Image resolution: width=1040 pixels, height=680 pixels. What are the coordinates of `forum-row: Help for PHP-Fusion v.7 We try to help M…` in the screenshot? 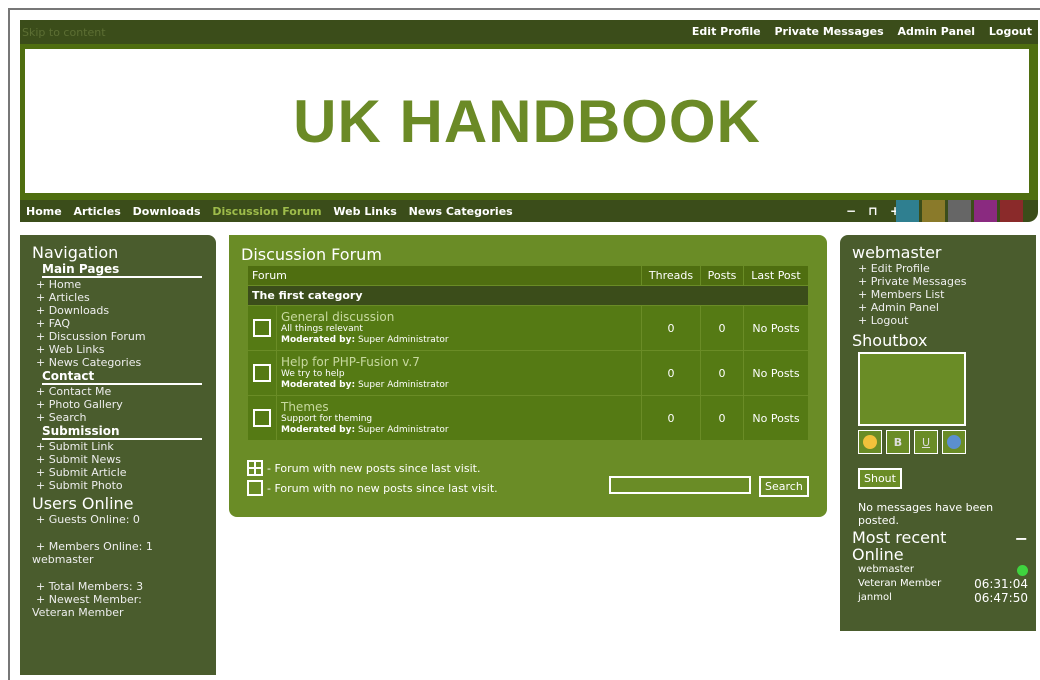 It's located at (528, 373).